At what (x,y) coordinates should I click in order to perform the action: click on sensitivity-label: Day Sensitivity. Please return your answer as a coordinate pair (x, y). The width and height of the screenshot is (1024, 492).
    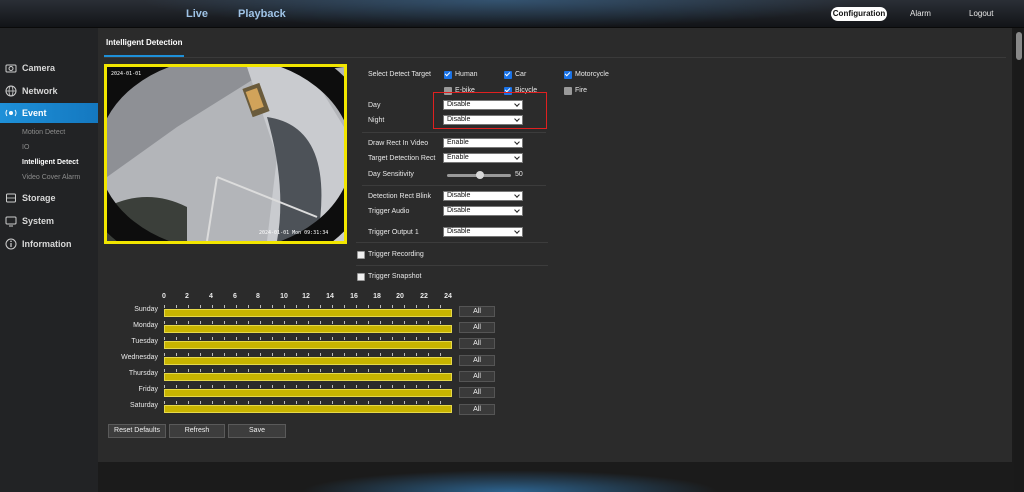
    Looking at the image, I should click on (391, 174).